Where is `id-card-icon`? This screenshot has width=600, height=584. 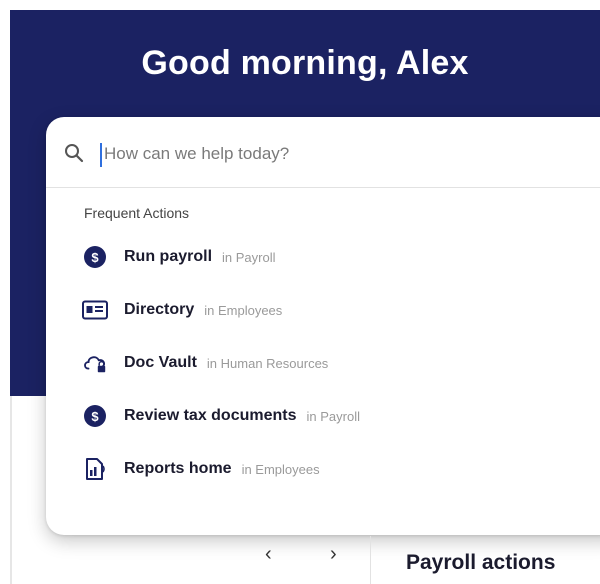 id-card-icon is located at coordinates (95, 310).